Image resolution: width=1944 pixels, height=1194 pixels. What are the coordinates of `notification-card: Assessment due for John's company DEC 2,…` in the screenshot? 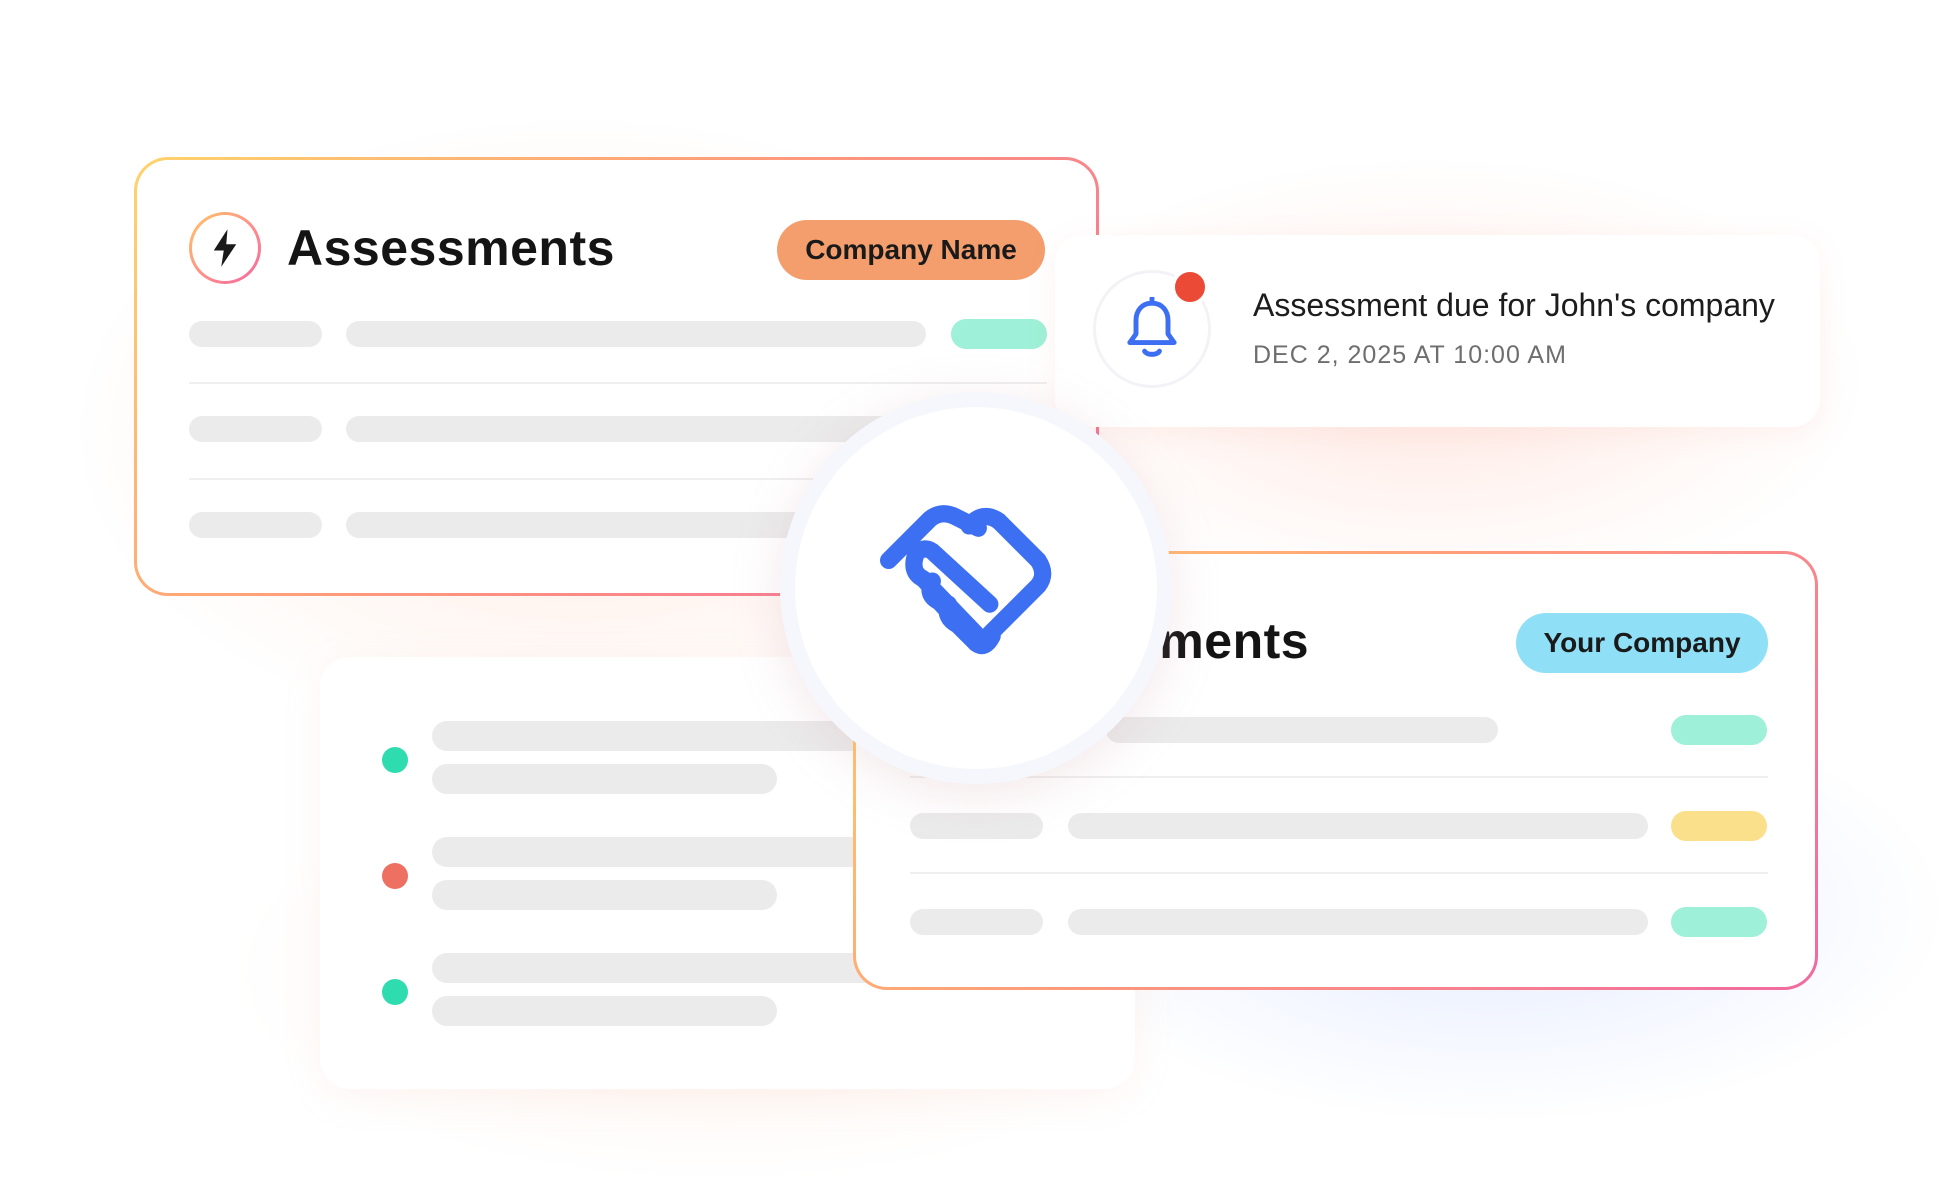 It's located at (1437, 331).